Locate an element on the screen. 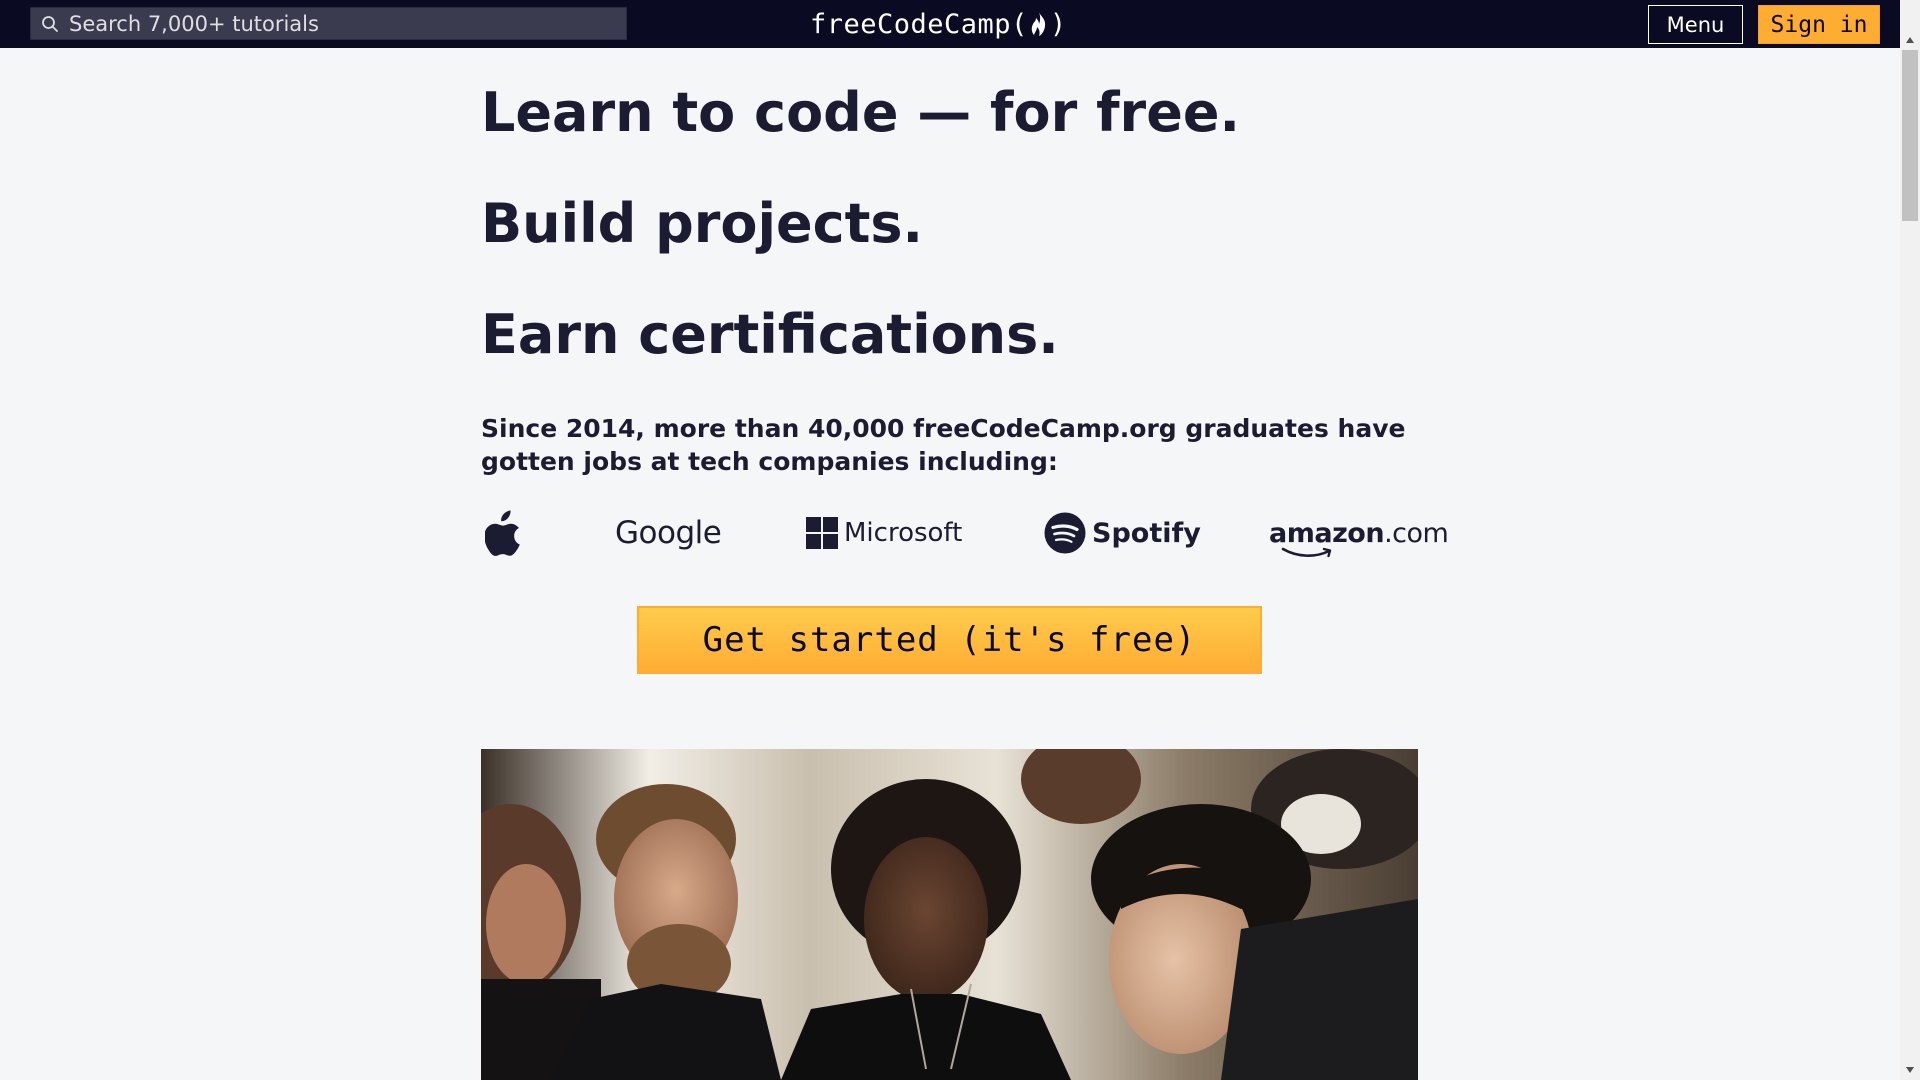  page-scrollbar is located at coordinates (1910, 540).